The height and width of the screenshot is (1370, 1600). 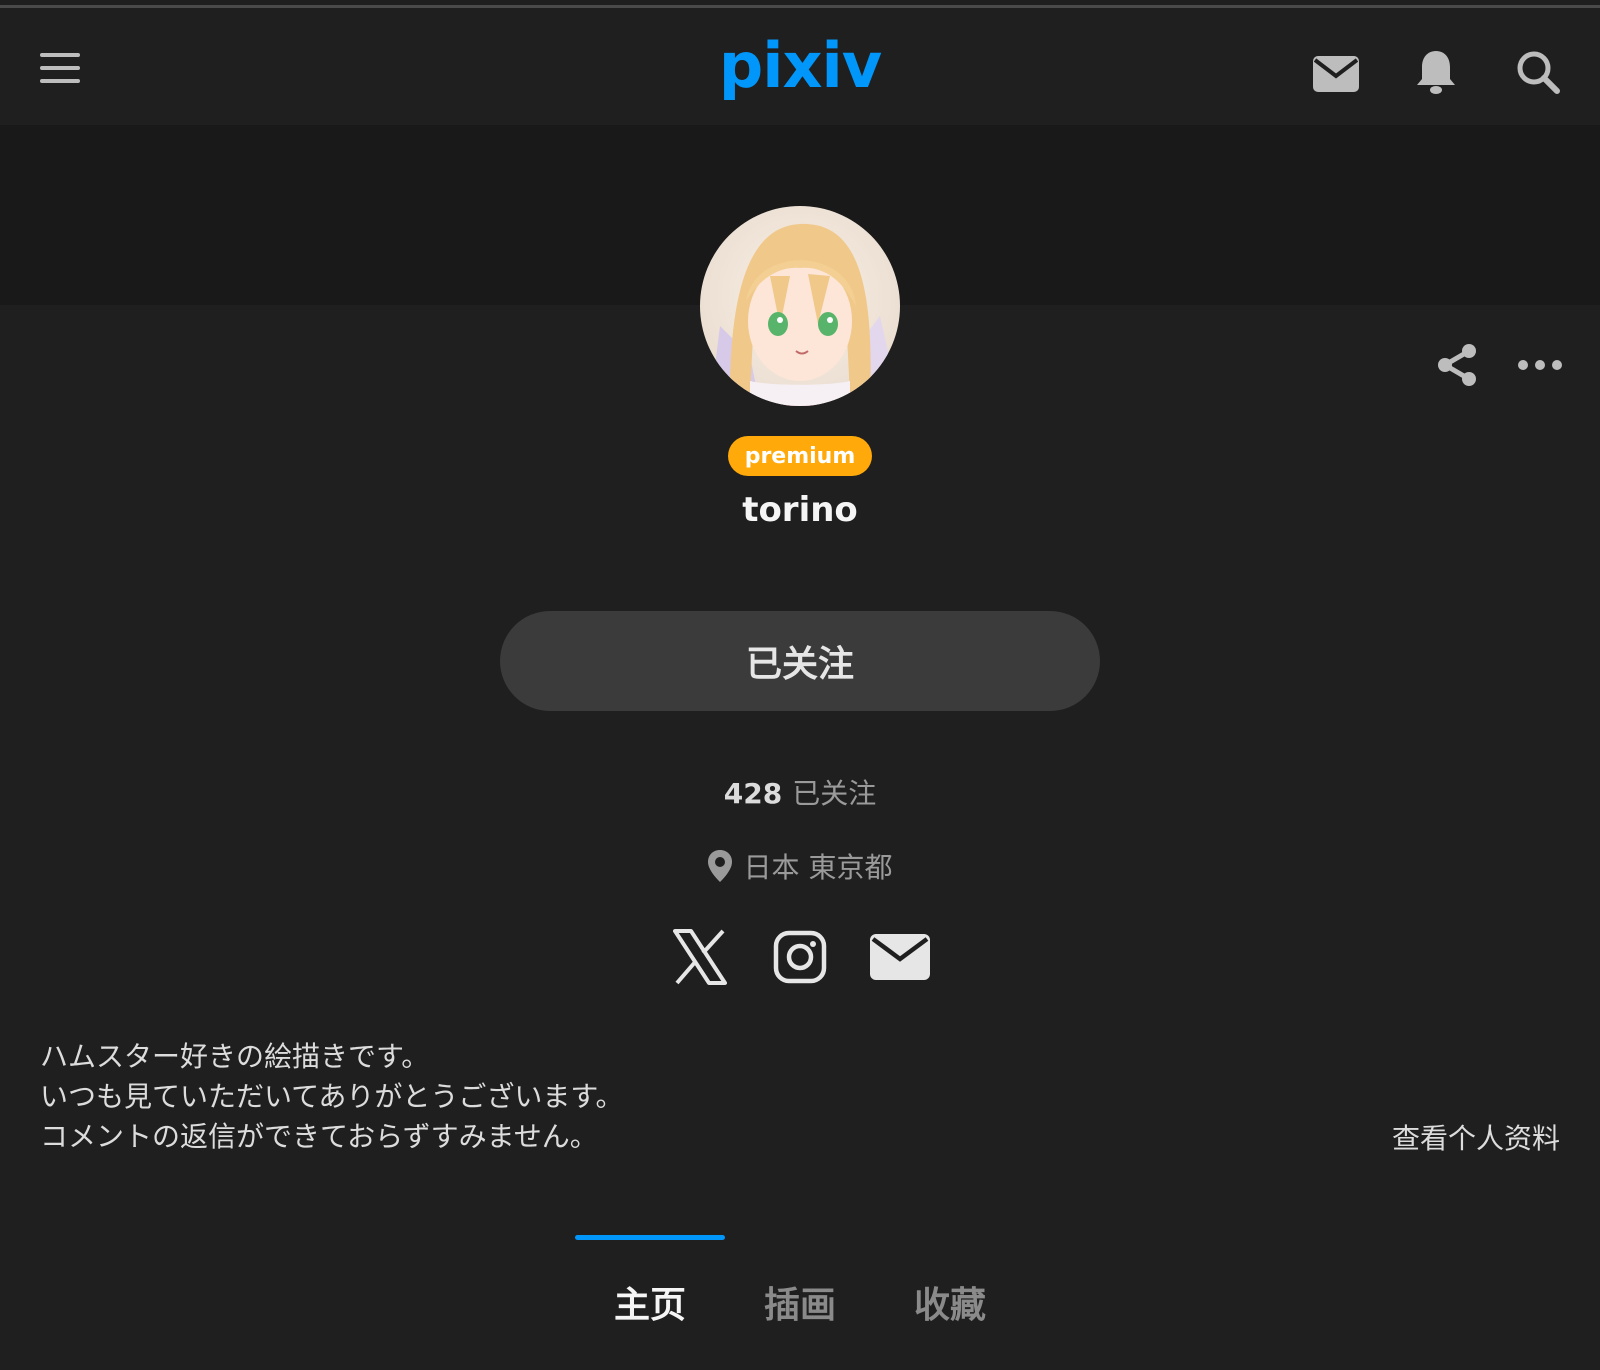 I want to click on avatar-illustration, so click(x=800, y=306).